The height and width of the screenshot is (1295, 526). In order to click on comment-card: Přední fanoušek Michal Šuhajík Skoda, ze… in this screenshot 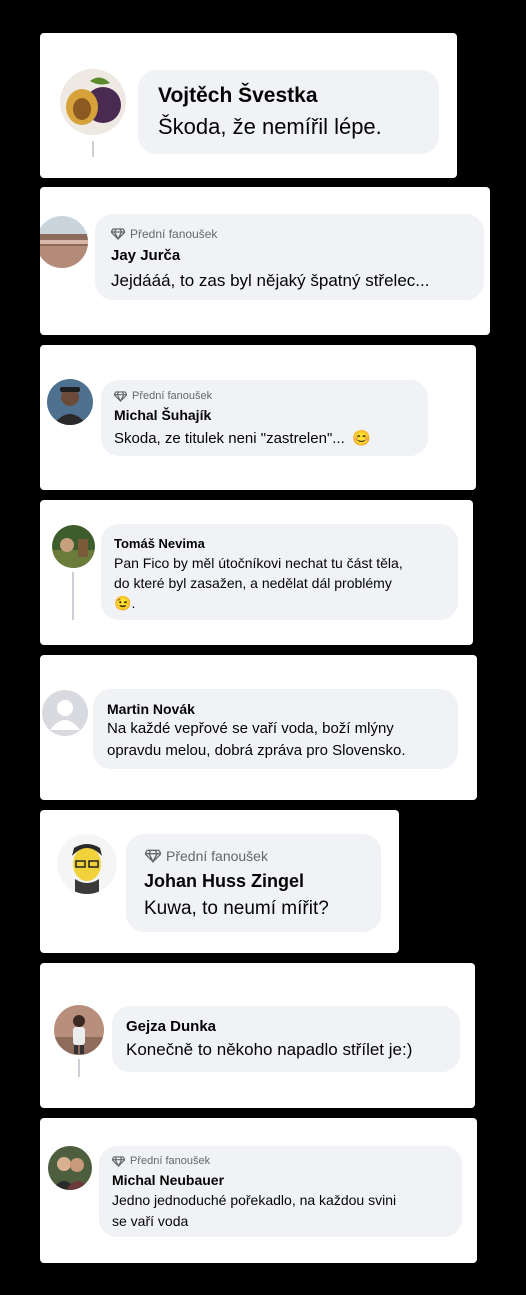, I will do `click(258, 417)`.